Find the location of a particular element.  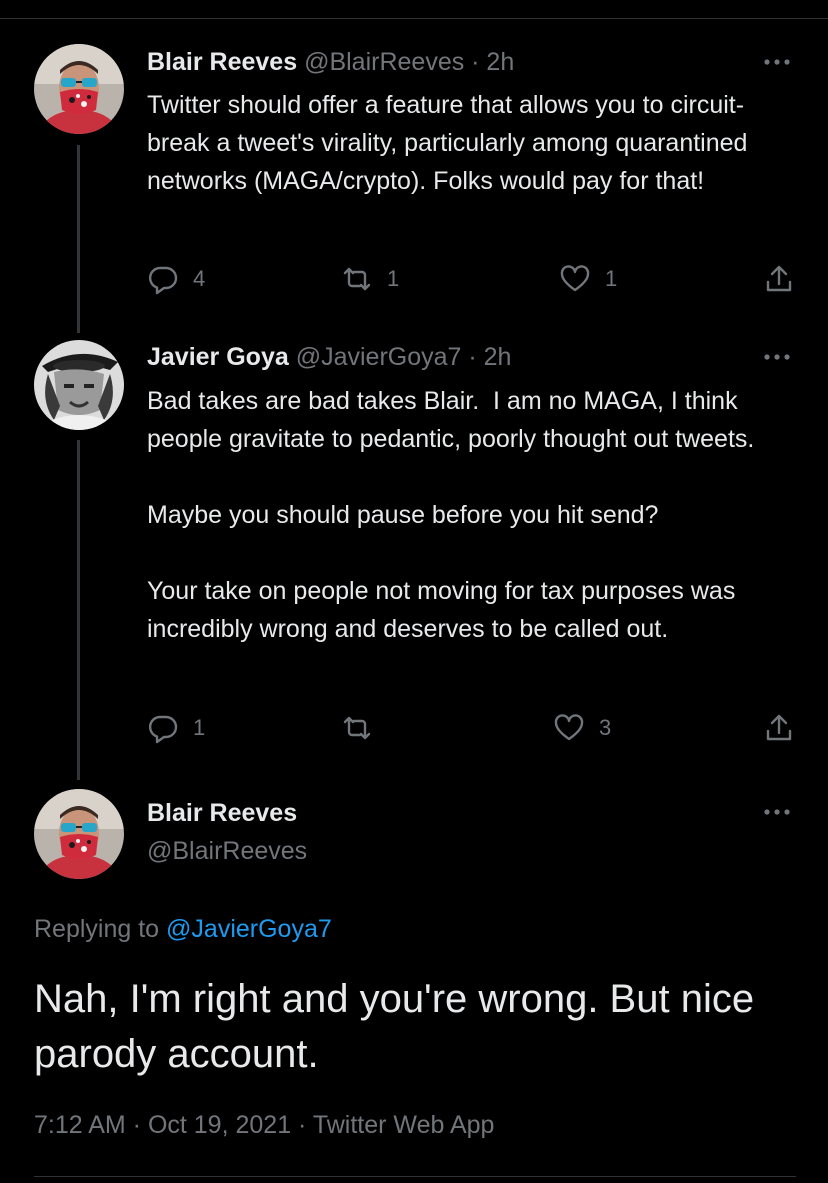

reply-count: 1 is located at coordinates (199, 727).